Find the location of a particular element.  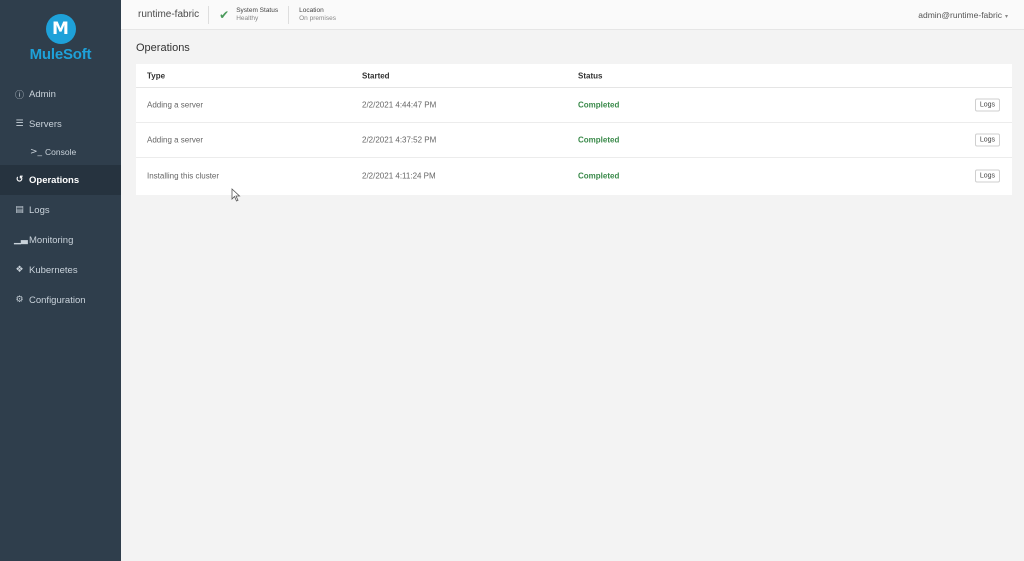

mouse-cursor-icon is located at coordinates (236, 195).